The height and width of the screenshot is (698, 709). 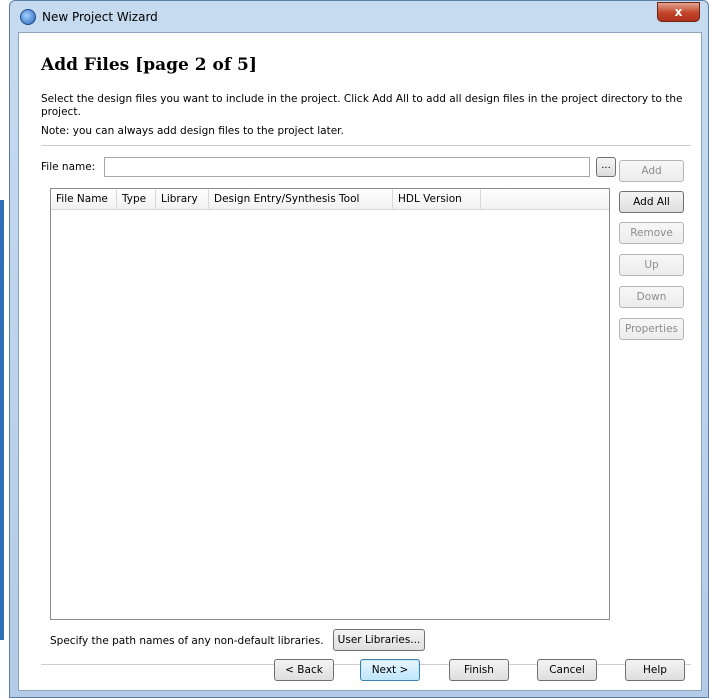 What do you see at coordinates (2, 420) in the screenshot?
I see `desktop-accent` at bounding box center [2, 420].